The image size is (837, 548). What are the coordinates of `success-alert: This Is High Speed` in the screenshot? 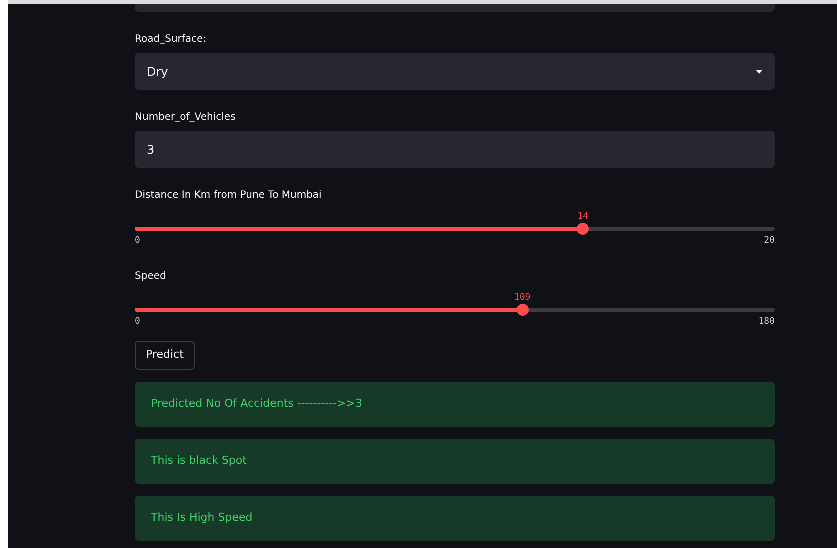 It's located at (455, 518).